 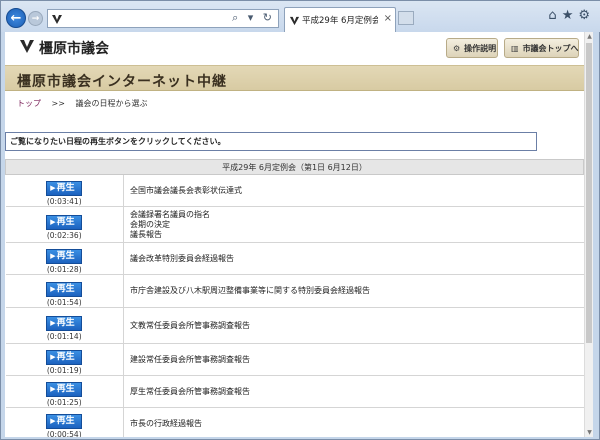 What do you see at coordinates (166, 423) in the screenshot?
I see `agenda-item-text: 市長の行政経過報告` at bounding box center [166, 423].